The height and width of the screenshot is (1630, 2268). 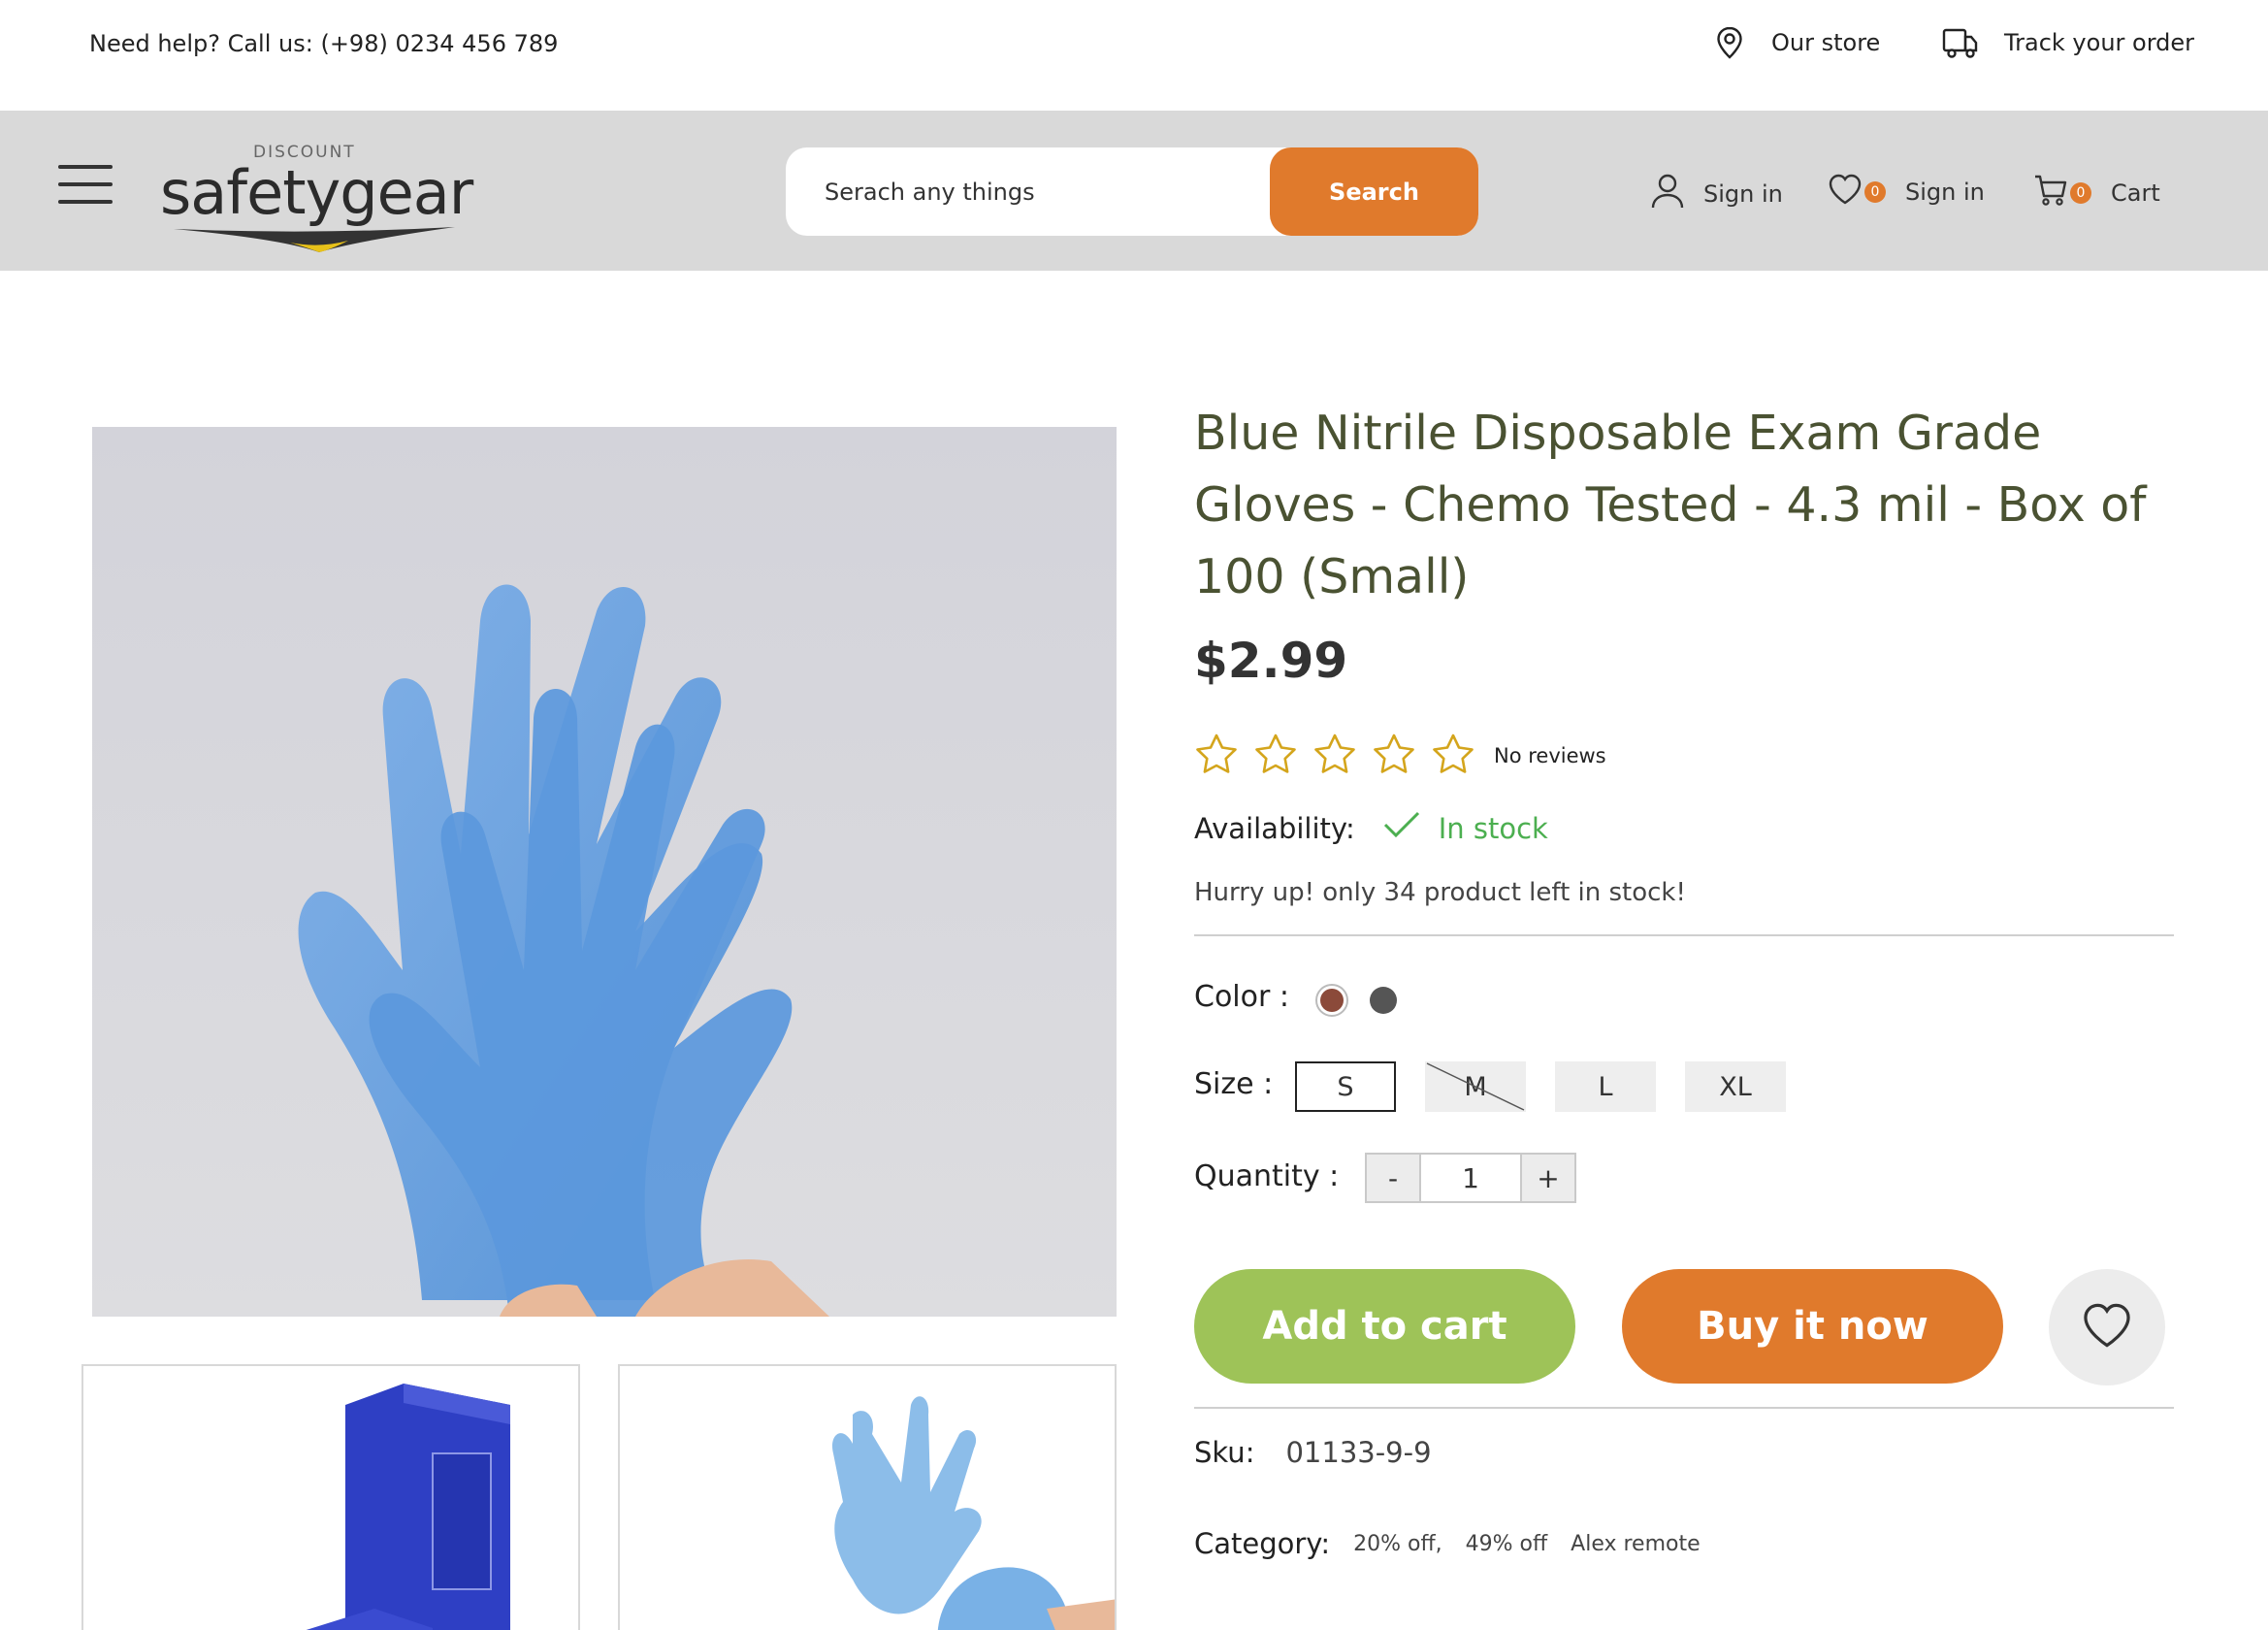 I want to click on logo-wordmark: safetygear, so click(x=316, y=192).